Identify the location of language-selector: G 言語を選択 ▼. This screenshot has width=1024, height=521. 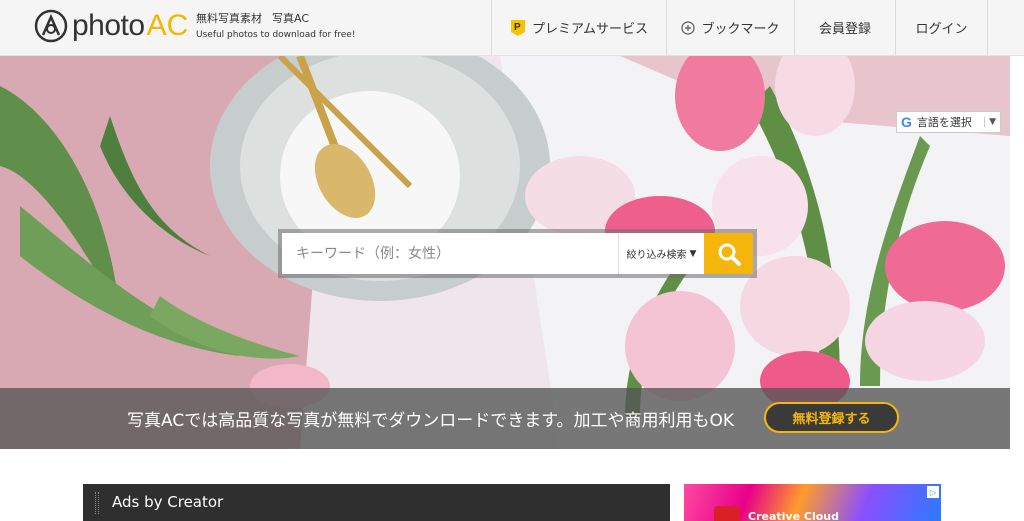
(948, 122).